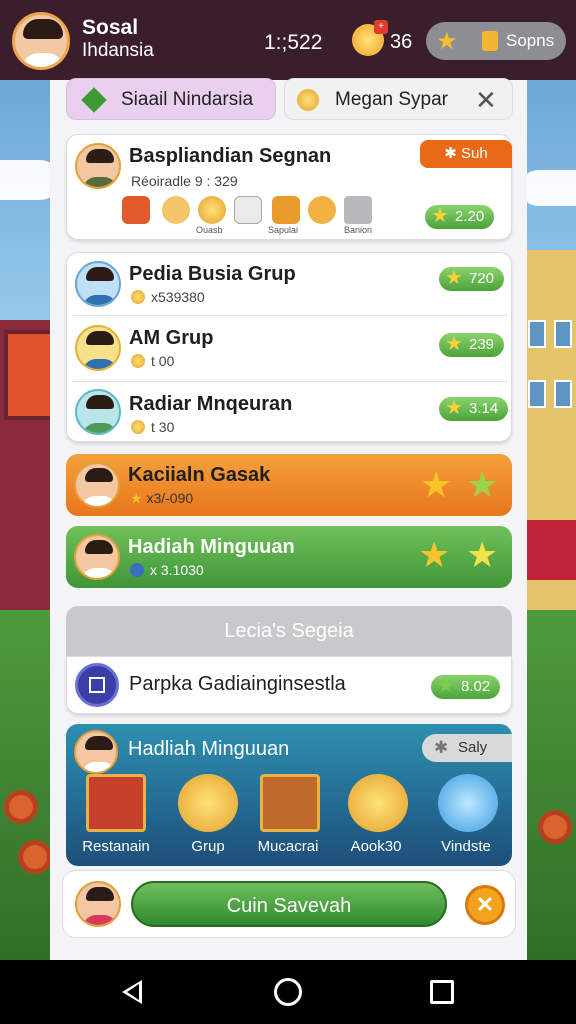  What do you see at coordinates (392, 99) in the screenshot?
I see `tab-megan-label: Megan Sypar` at bounding box center [392, 99].